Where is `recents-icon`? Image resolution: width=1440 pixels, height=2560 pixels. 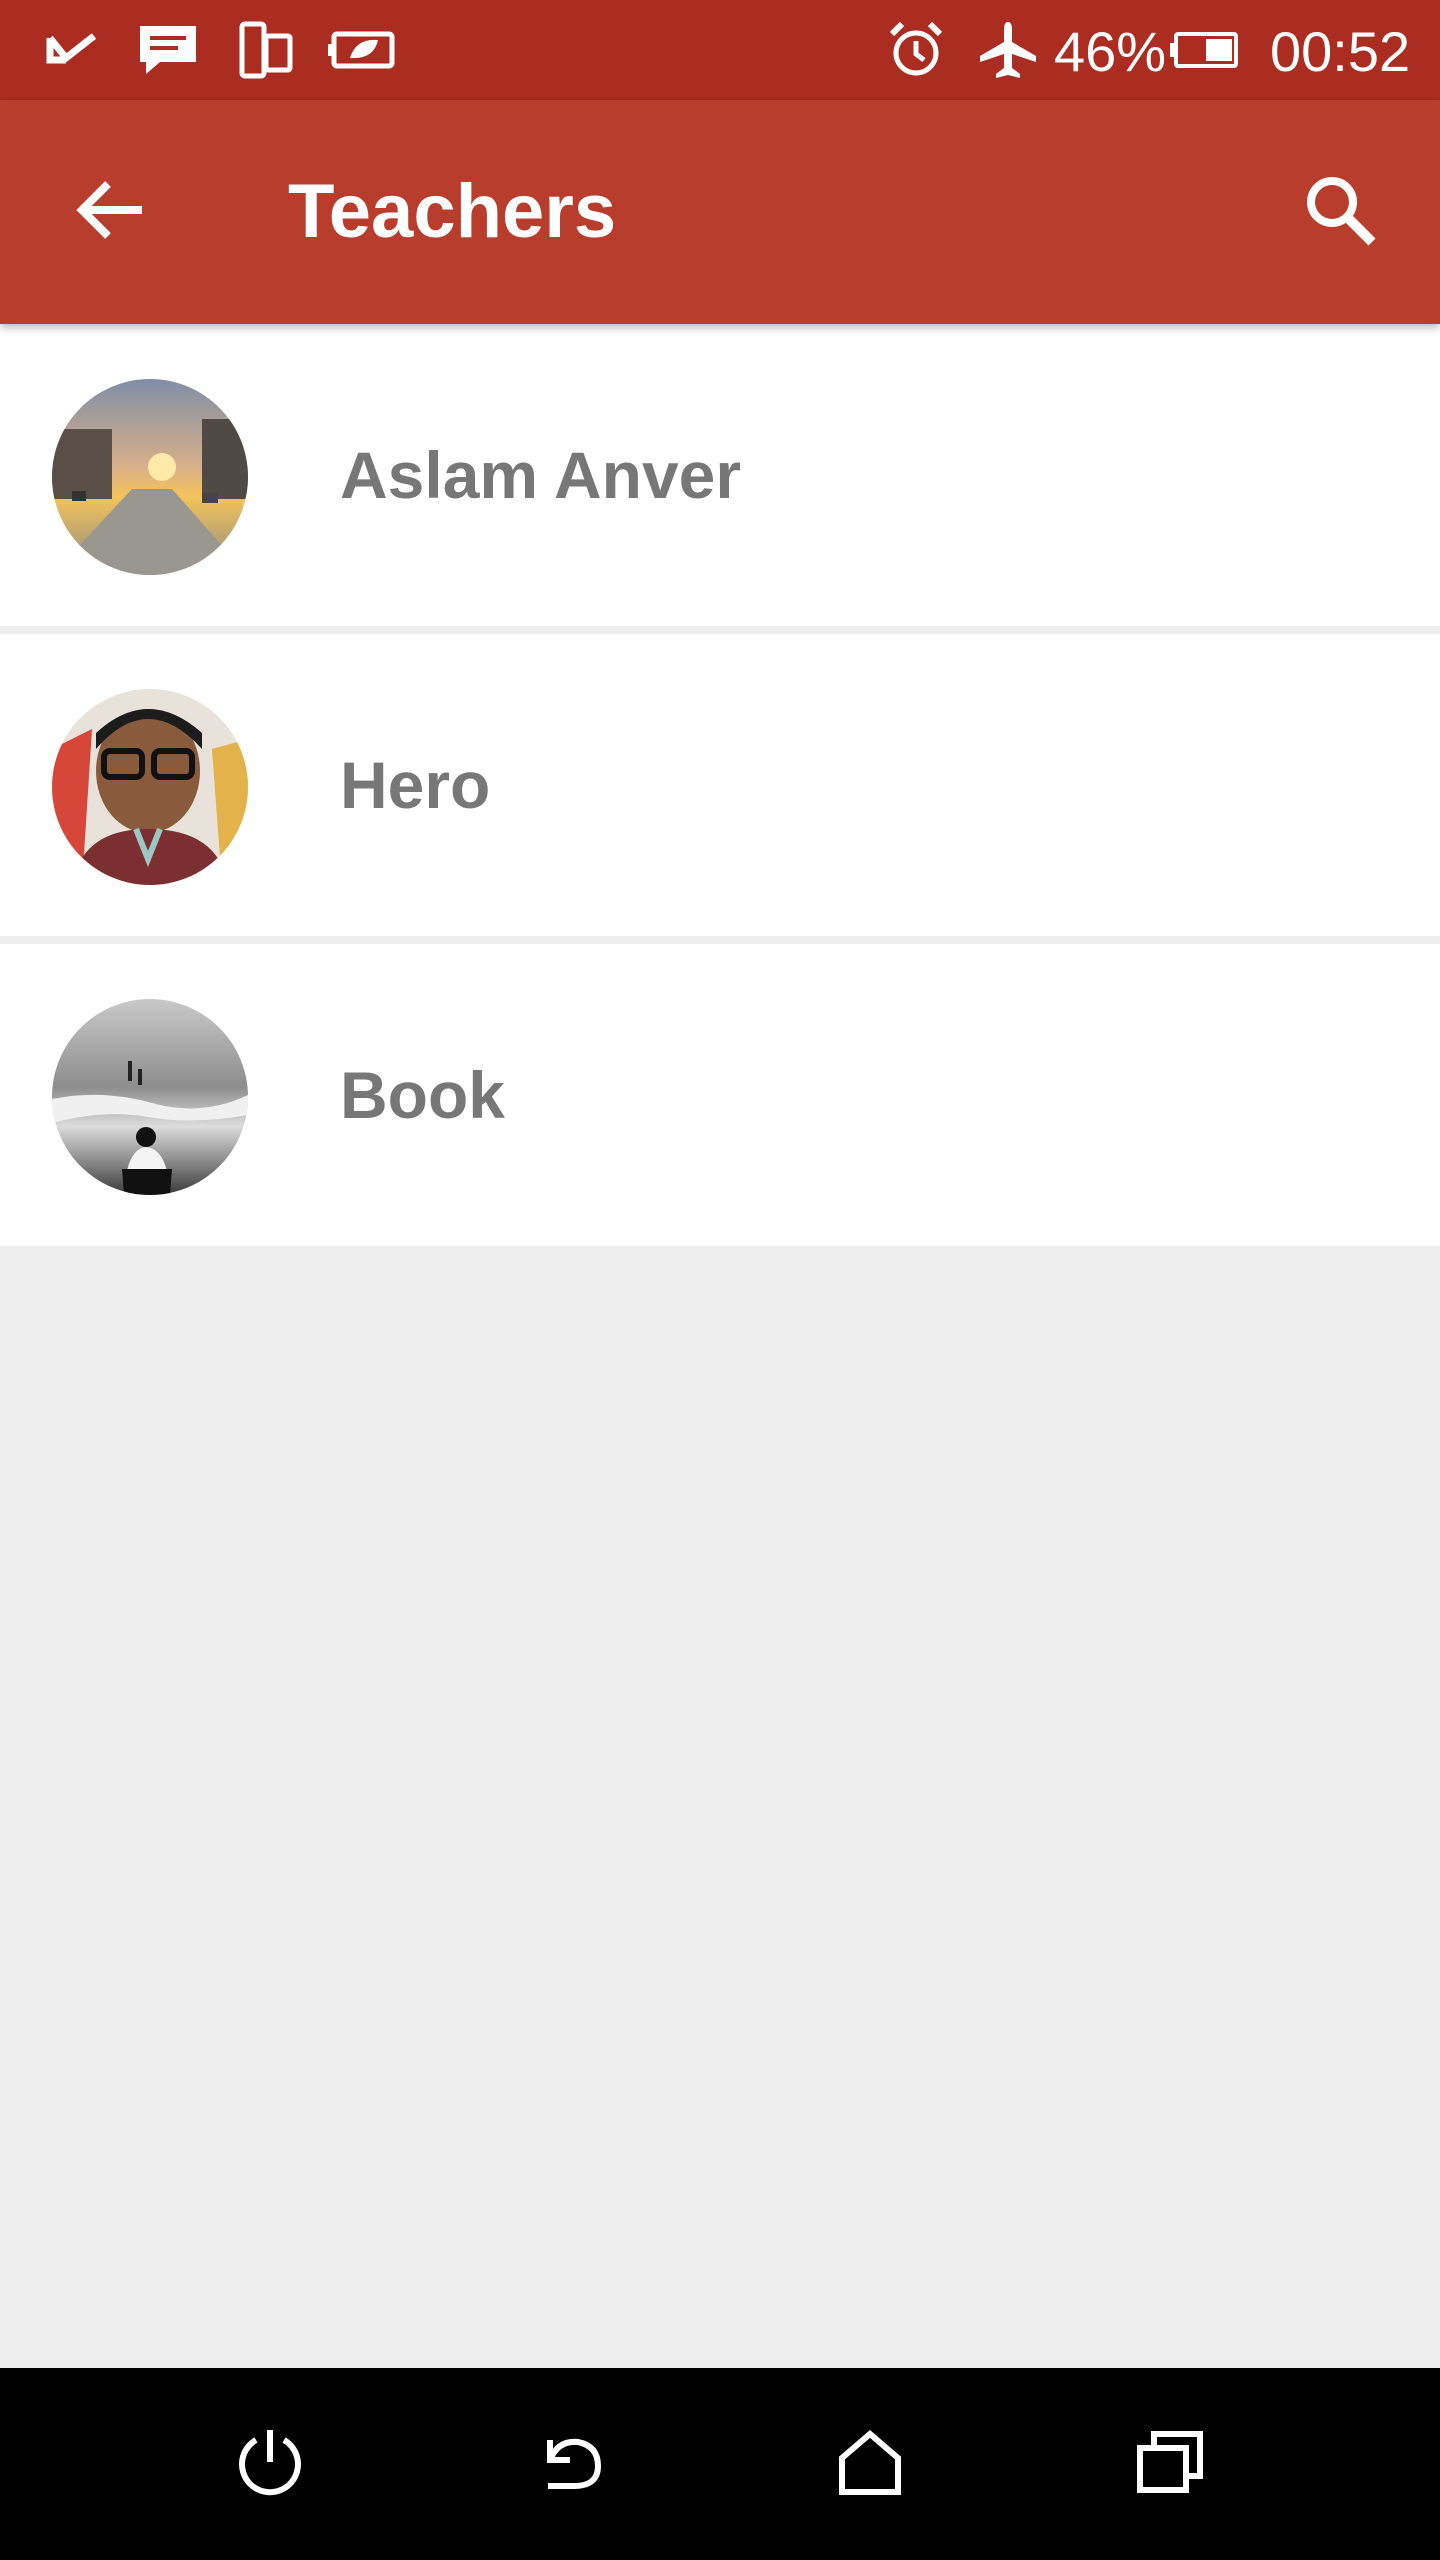
recents-icon is located at coordinates (1170, 2464).